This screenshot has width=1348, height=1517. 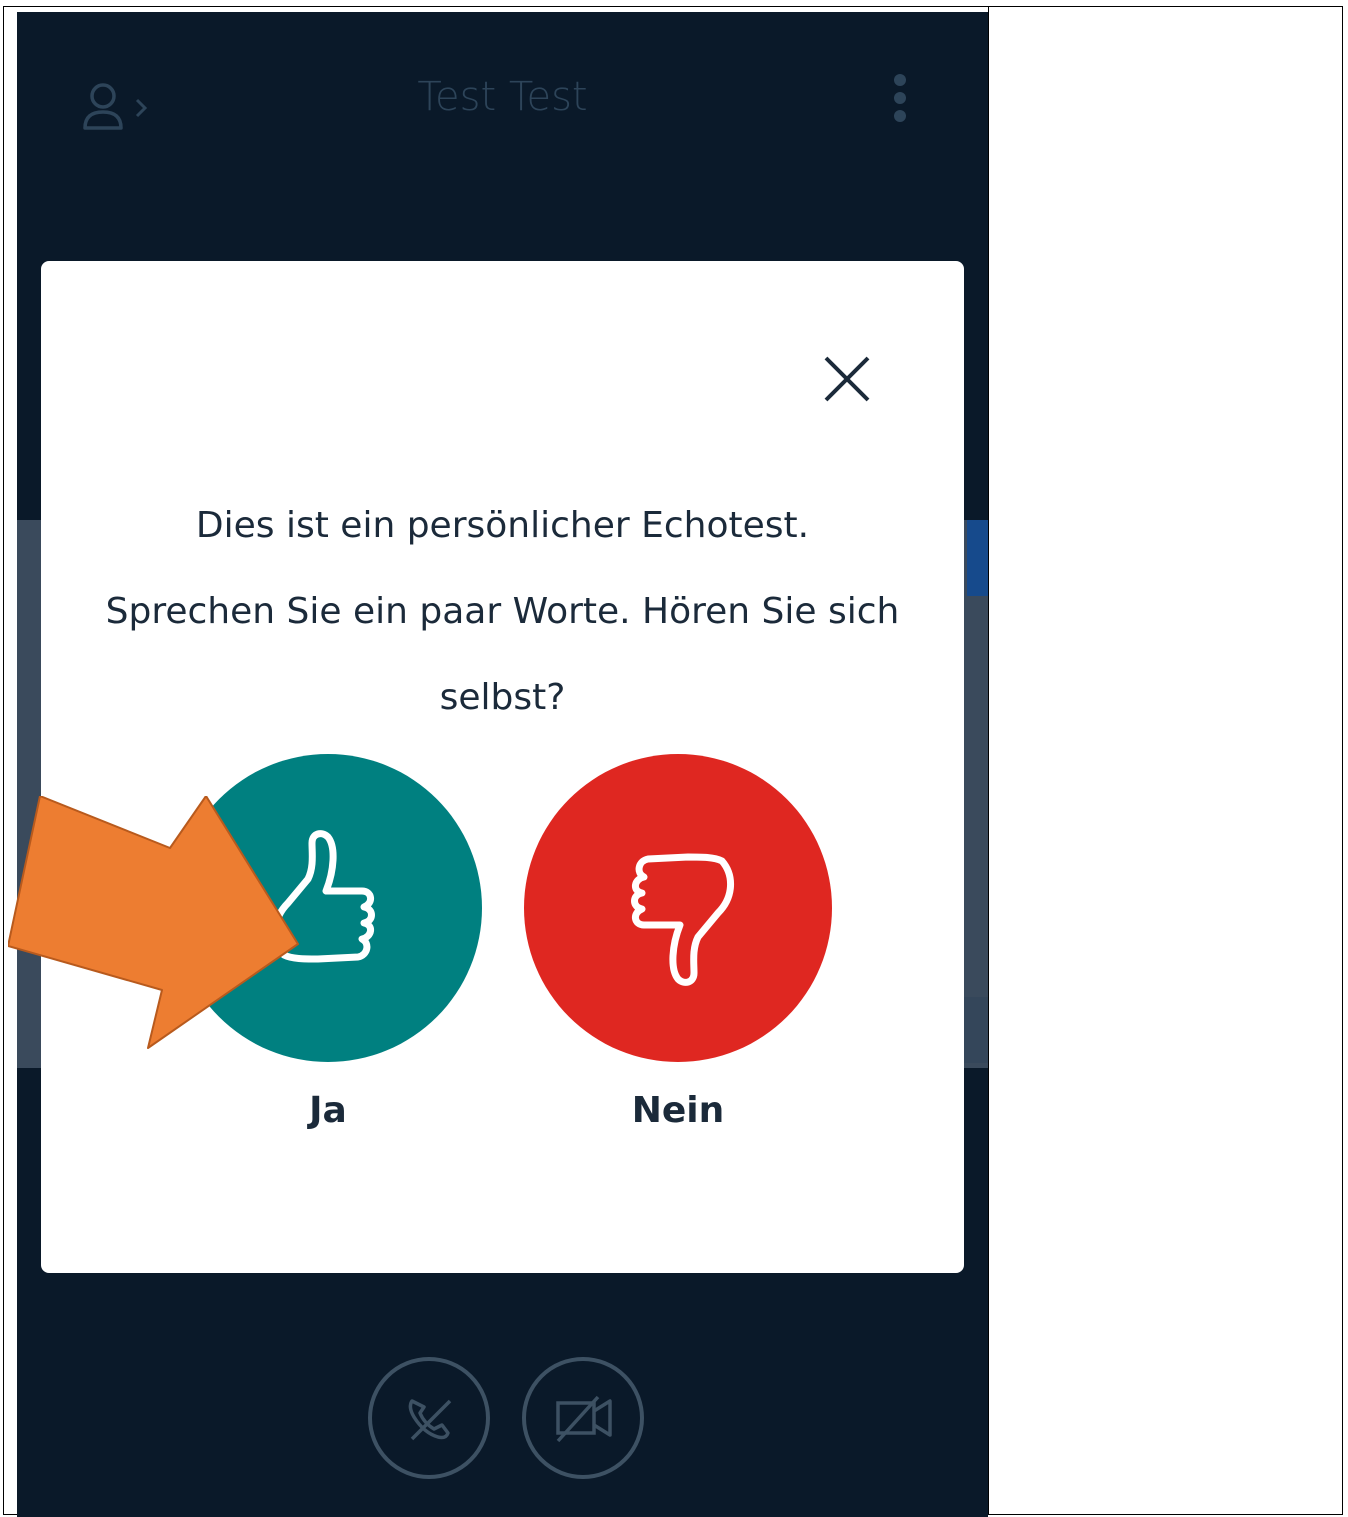 I want to click on no-circle, so click(x=678, y=908).